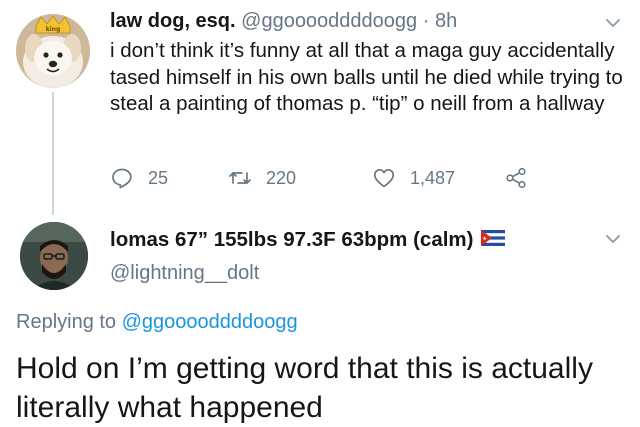 The image size is (640, 427). I want to click on avatar: king, so click(53, 51).